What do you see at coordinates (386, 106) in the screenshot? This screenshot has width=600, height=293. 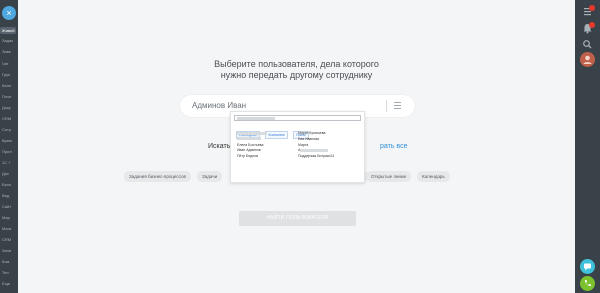 I see `search-divider` at bounding box center [386, 106].